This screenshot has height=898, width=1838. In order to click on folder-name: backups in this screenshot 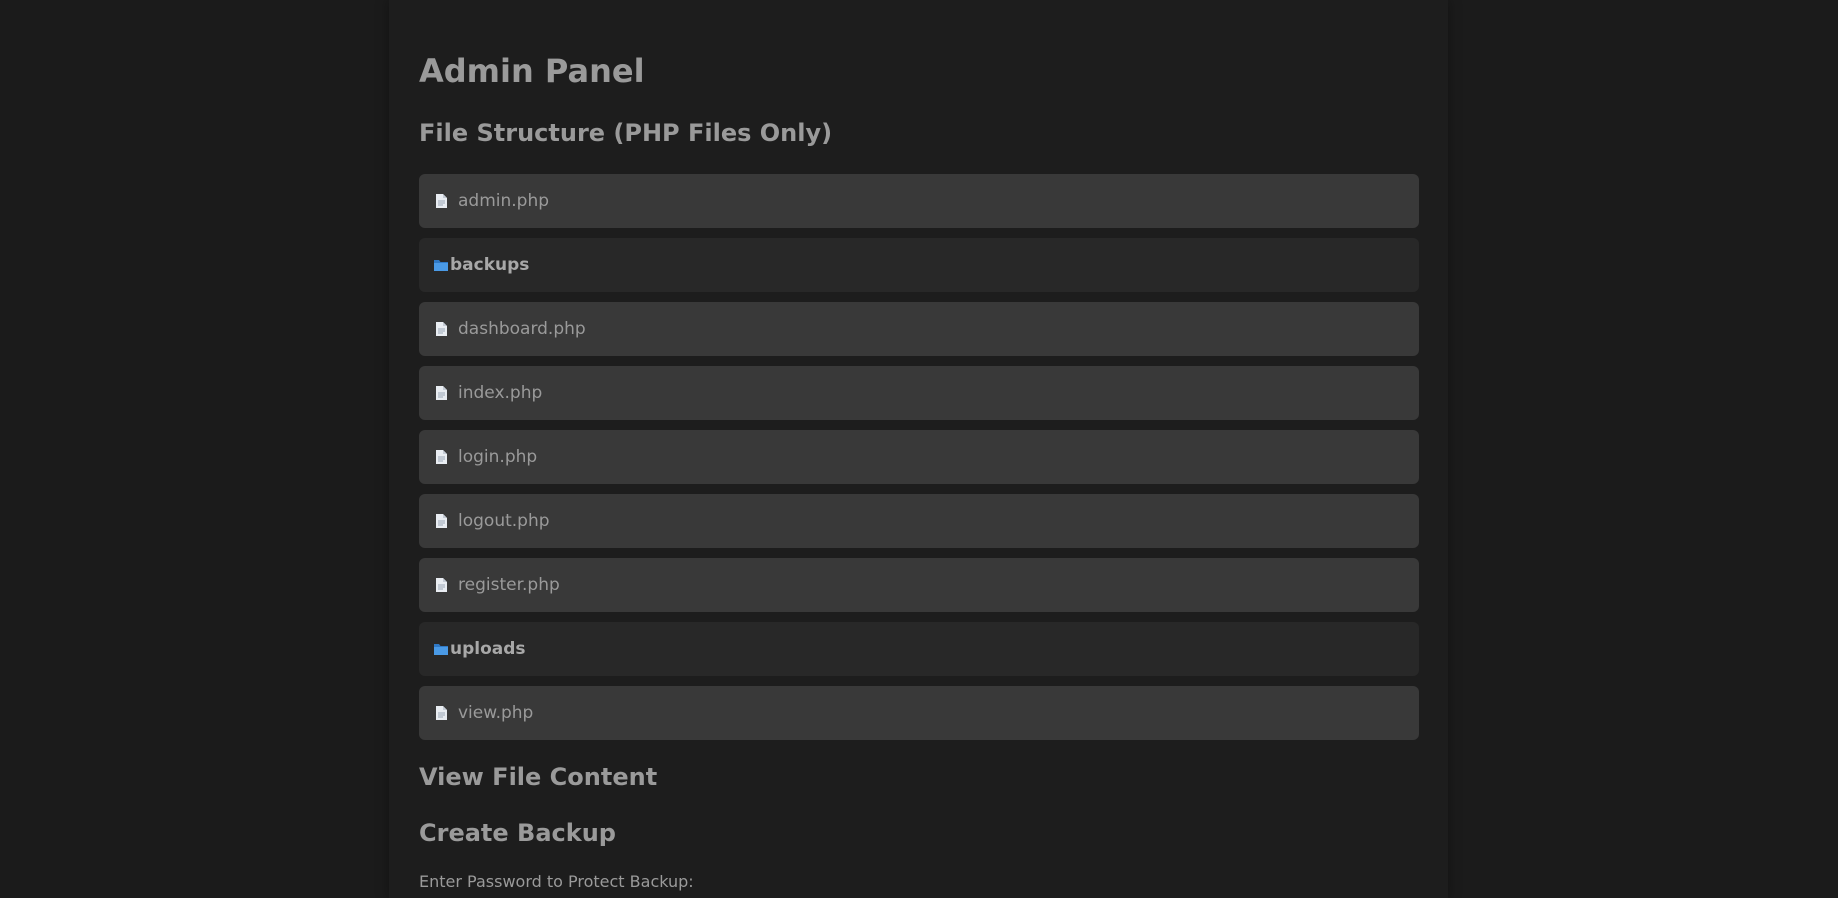, I will do `click(490, 265)`.